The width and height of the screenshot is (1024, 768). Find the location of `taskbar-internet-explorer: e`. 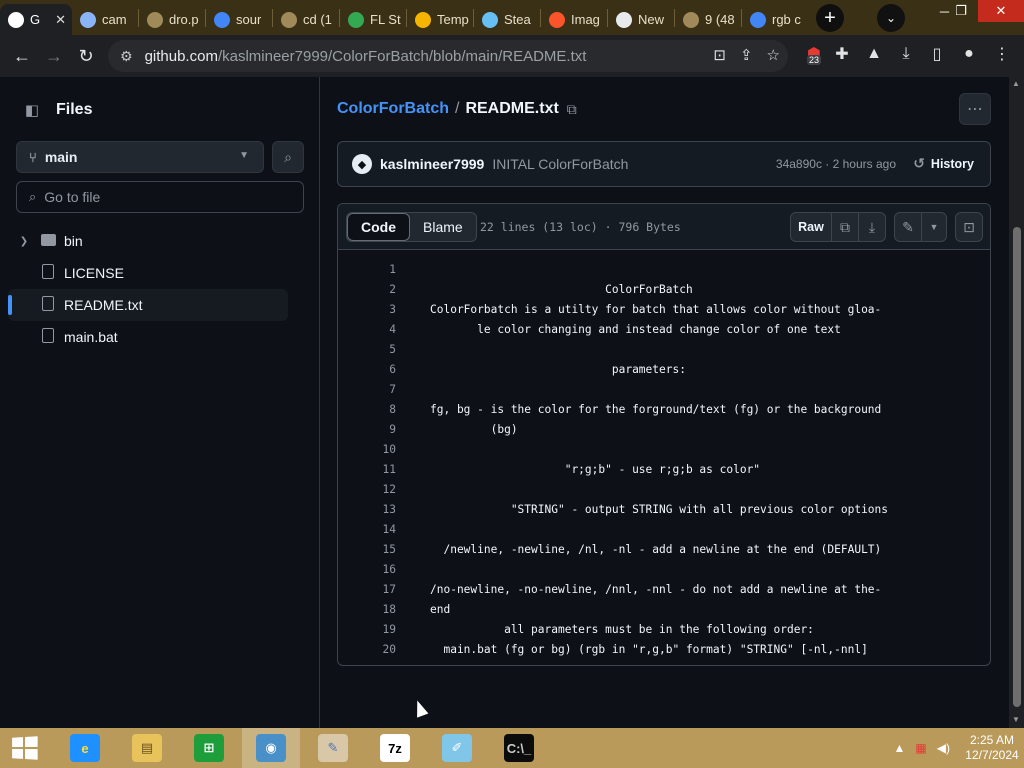

taskbar-internet-explorer: e is located at coordinates (85, 748).